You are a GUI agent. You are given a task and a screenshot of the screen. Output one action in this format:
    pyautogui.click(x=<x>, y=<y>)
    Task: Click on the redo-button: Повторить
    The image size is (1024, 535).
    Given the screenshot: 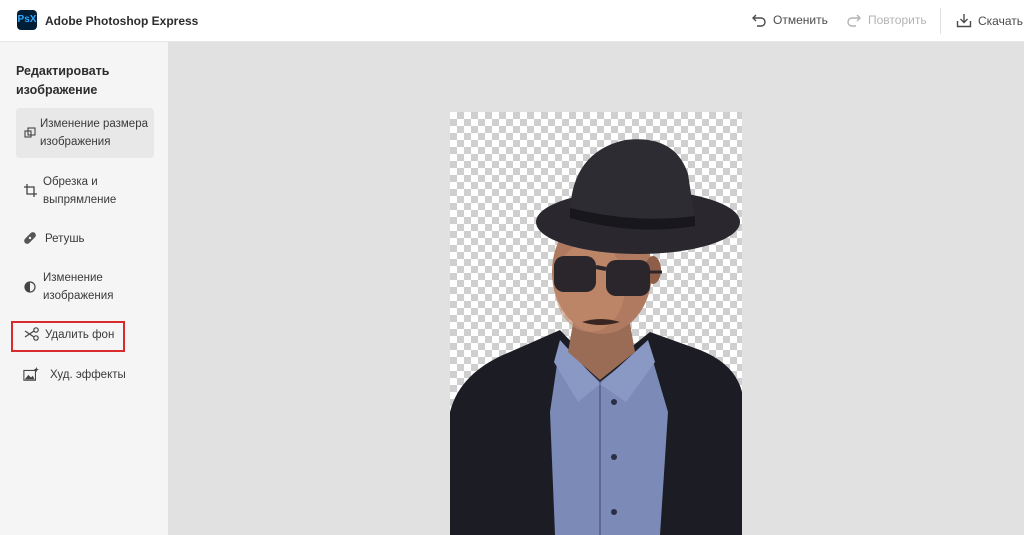 What is the action you would take?
    pyautogui.click(x=886, y=20)
    